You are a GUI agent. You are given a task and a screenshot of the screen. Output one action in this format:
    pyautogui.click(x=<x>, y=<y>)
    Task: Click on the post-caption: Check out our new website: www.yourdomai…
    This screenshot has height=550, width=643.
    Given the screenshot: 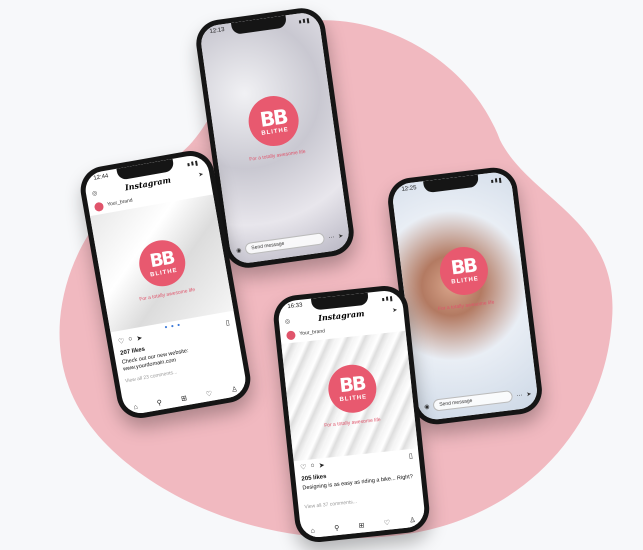 What is the action you would take?
    pyautogui.click(x=155, y=360)
    